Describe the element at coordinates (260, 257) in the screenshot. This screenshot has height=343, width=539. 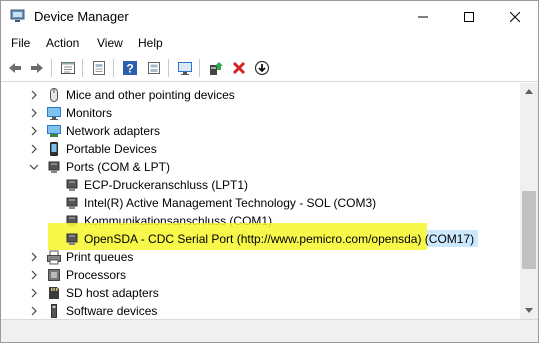
I see `tree-item-print-queues: Print queues` at that location.